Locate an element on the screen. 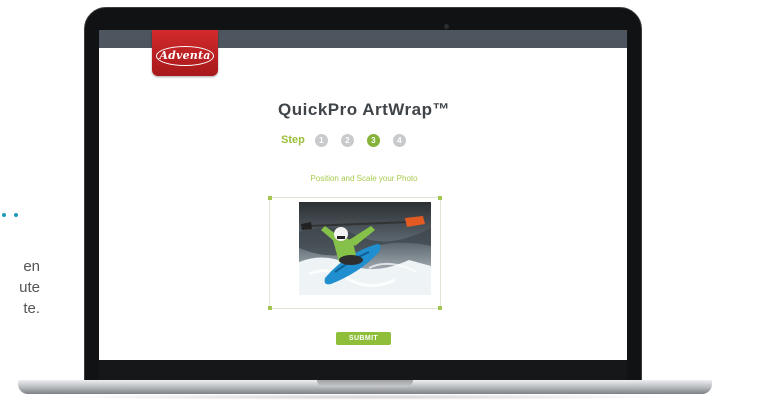 The width and height of the screenshot is (779, 403). logo-wordmark: Adventa is located at coordinates (185, 56).